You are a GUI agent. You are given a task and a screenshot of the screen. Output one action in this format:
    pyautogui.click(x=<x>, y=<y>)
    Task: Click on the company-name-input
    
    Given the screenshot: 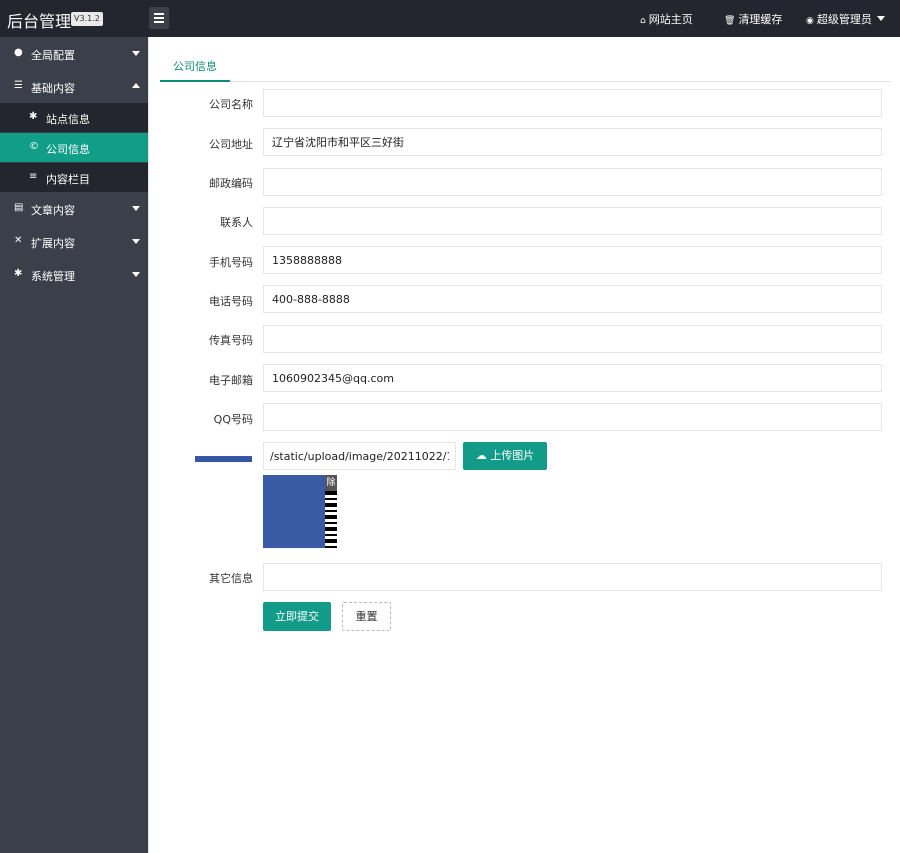 What is the action you would take?
    pyautogui.click(x=572, y=103)
    